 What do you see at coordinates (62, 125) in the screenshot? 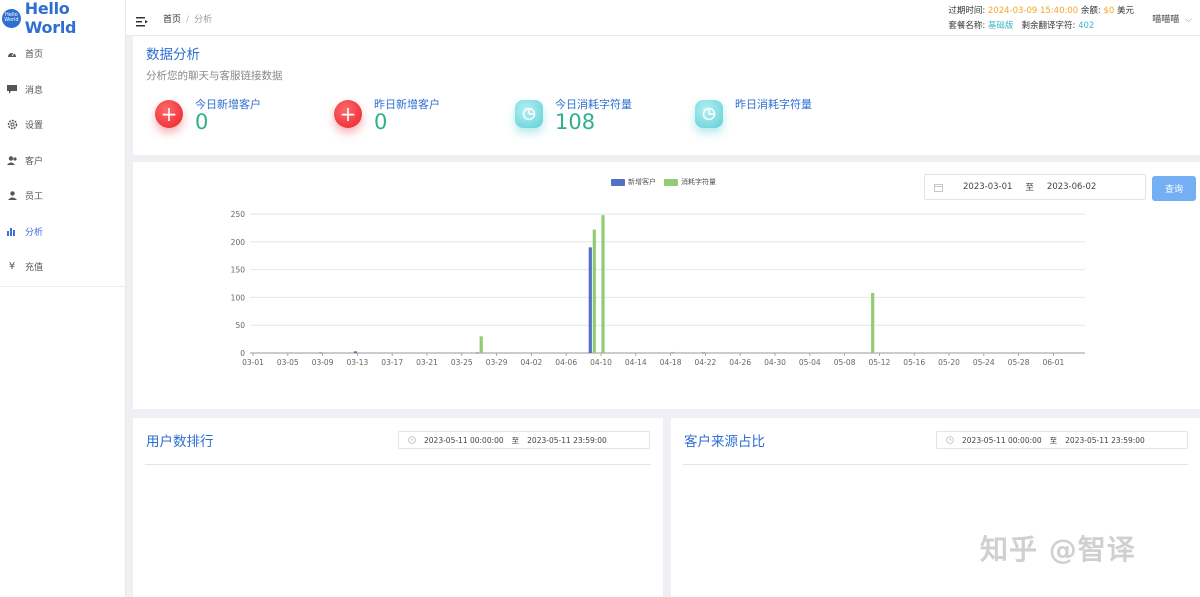
I see `sidebar-item-settings: 设置` at bounding box center [62, 125].